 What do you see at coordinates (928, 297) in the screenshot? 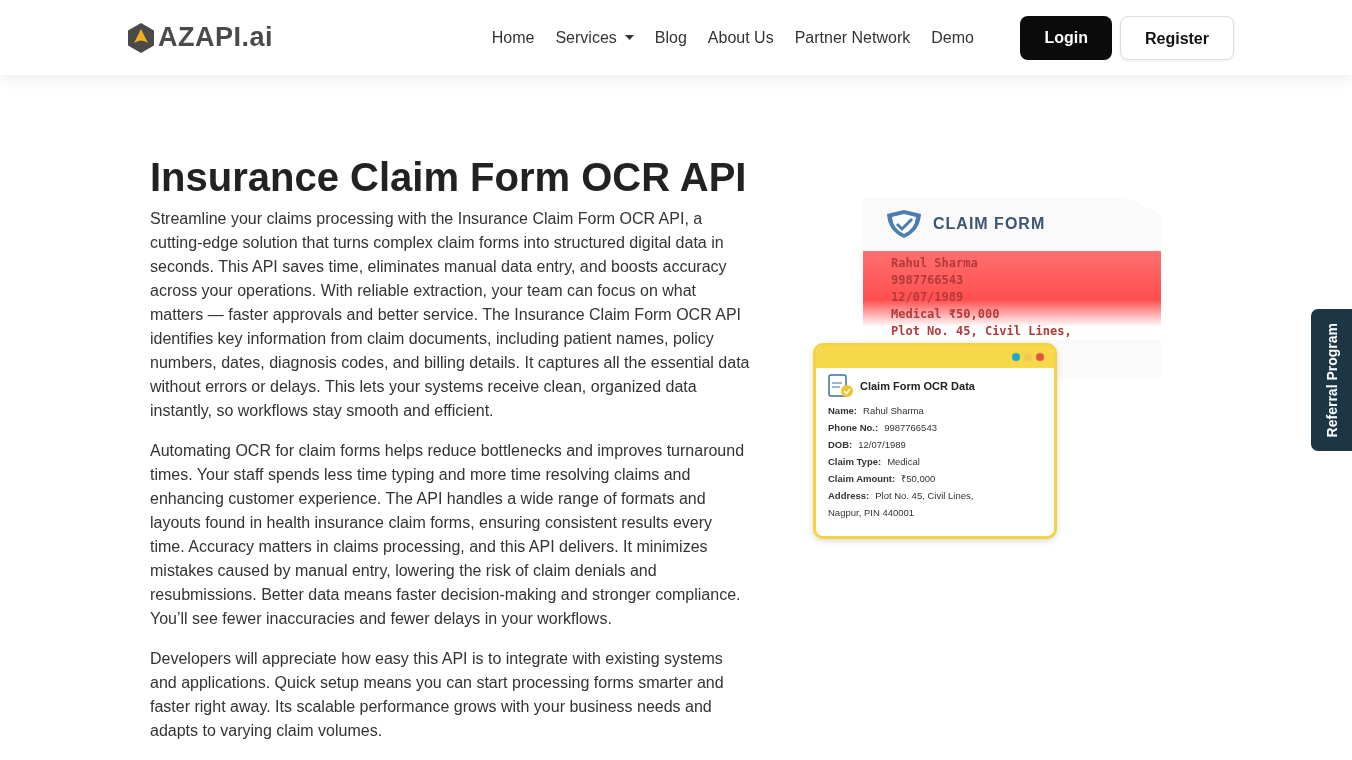
I see `form-line: 12/07/1989` at bounding box center [928, 297].